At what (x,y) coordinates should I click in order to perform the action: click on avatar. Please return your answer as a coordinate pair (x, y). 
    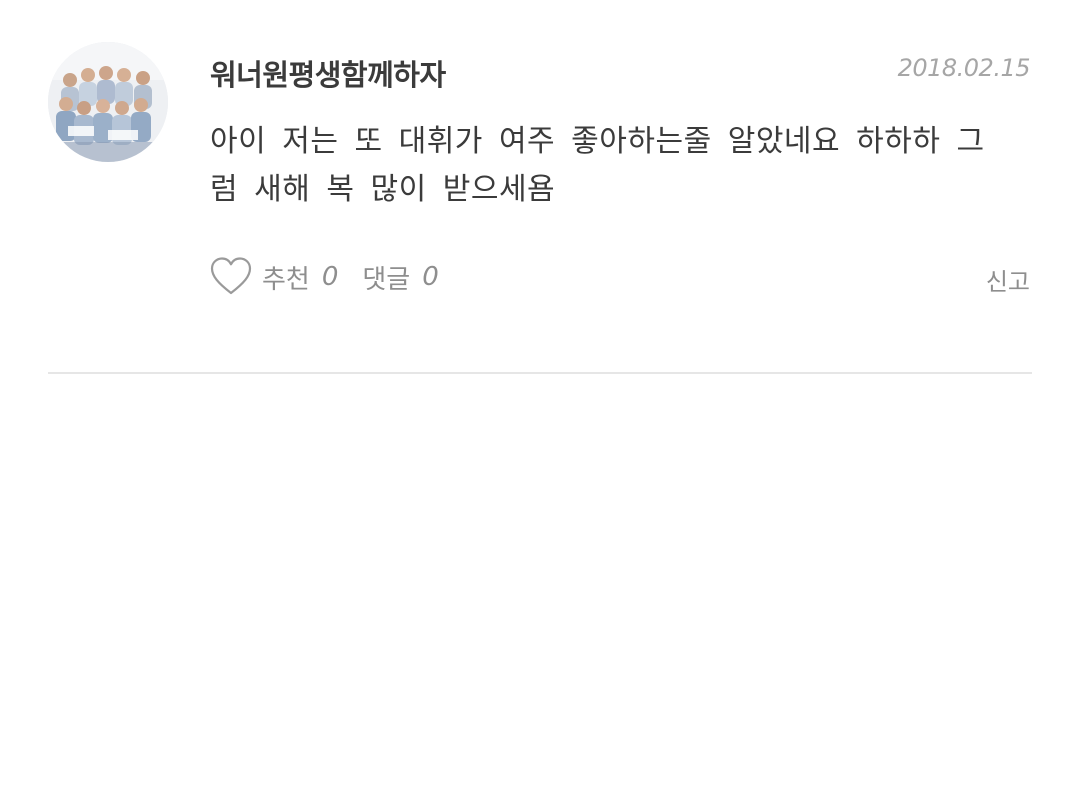
    Looking at the image, I should click on (108, 102).